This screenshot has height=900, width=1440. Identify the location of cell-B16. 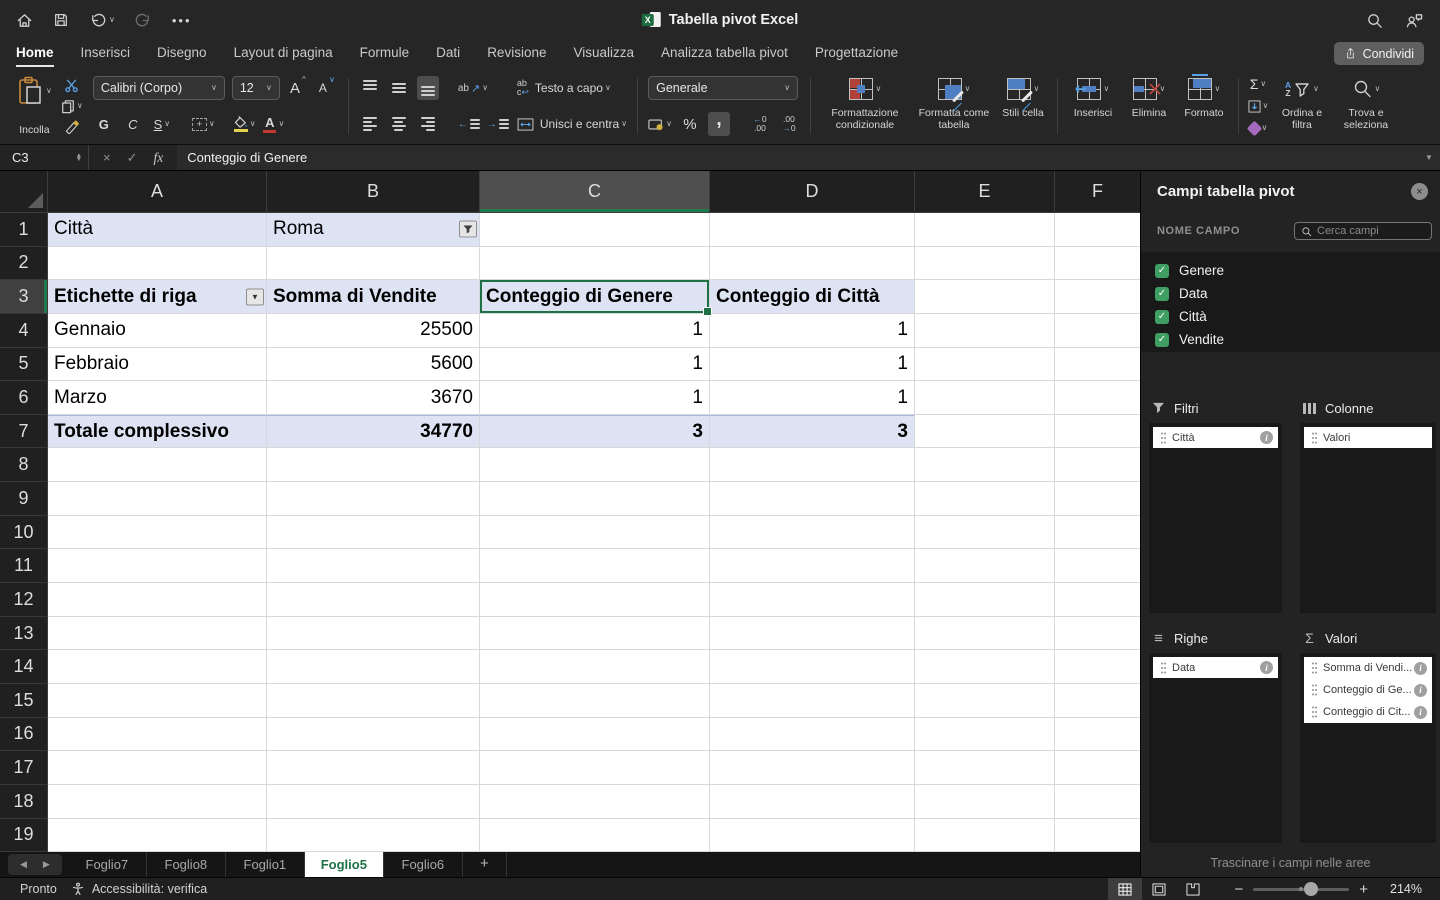
(373, 734).